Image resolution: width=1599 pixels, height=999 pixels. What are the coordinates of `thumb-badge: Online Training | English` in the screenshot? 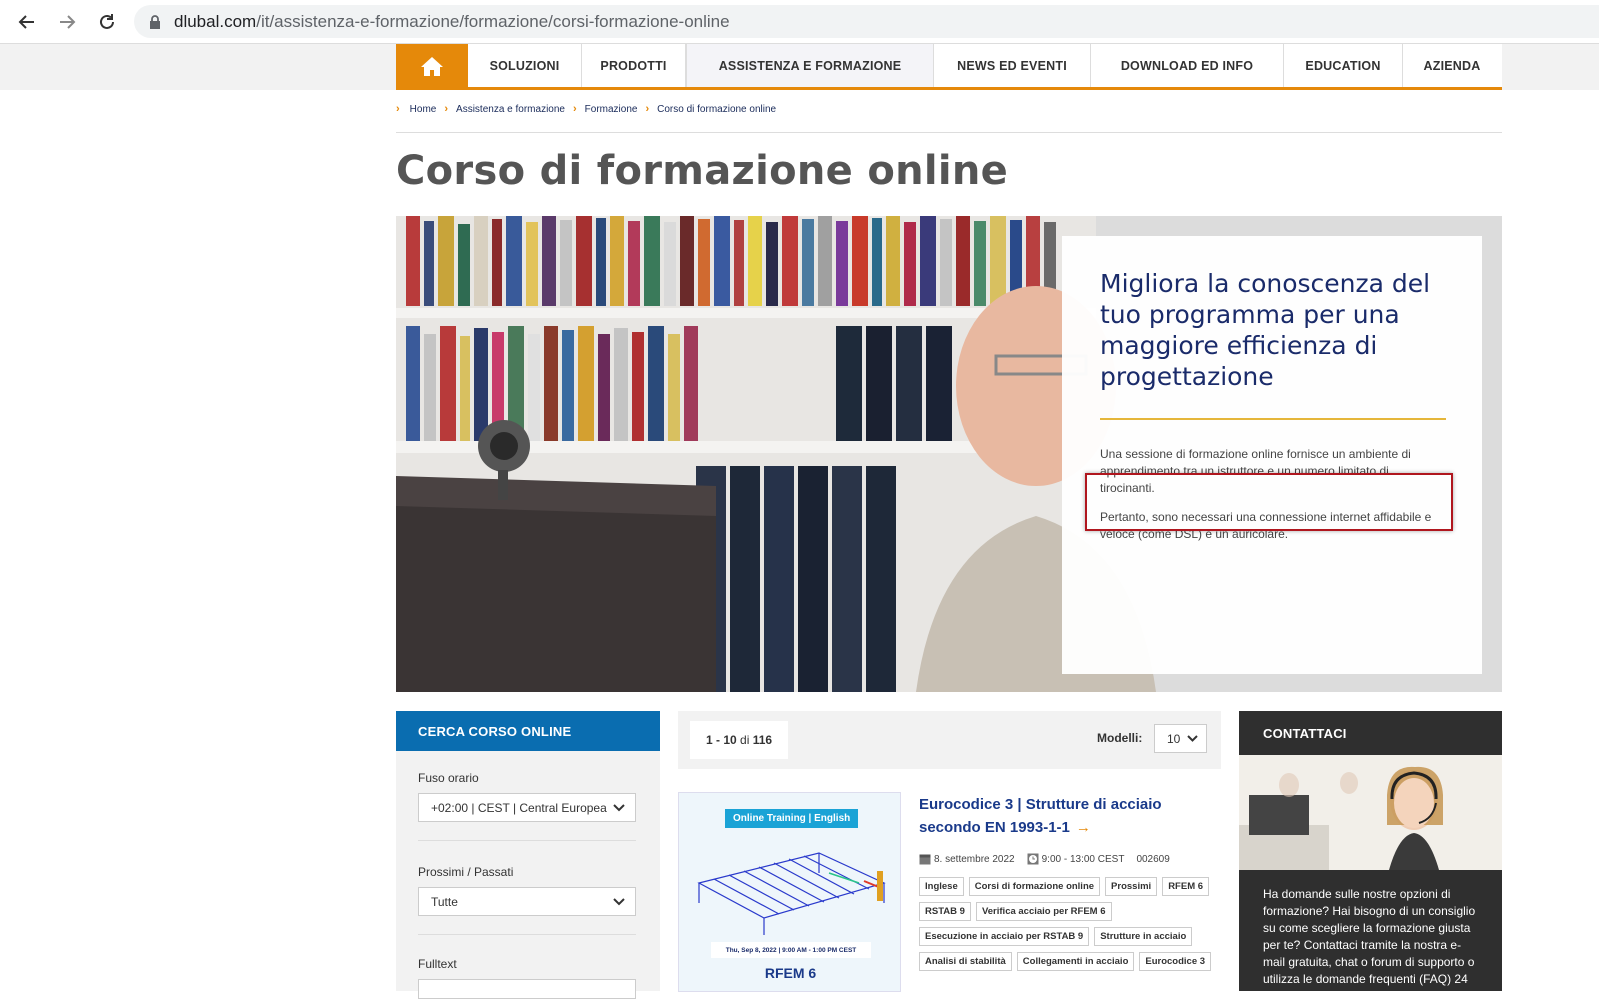 It's located at (792, 818).